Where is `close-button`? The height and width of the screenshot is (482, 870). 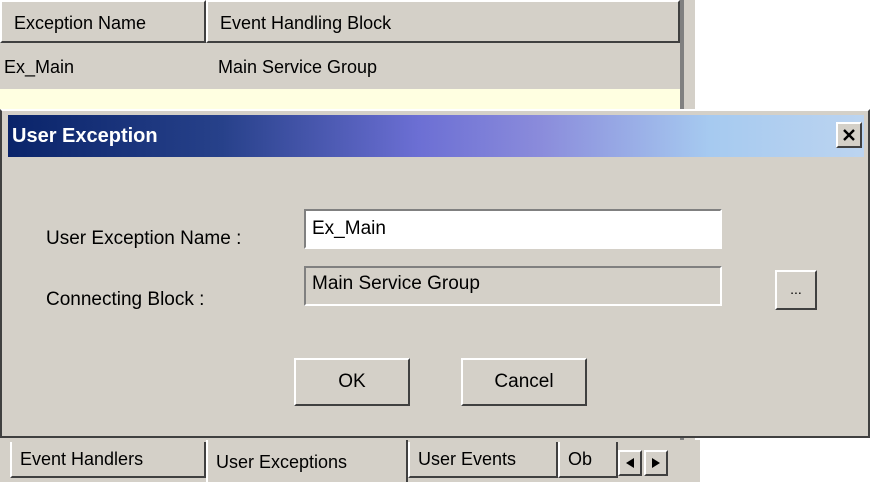 close-button is located at coordinates (849, 135).